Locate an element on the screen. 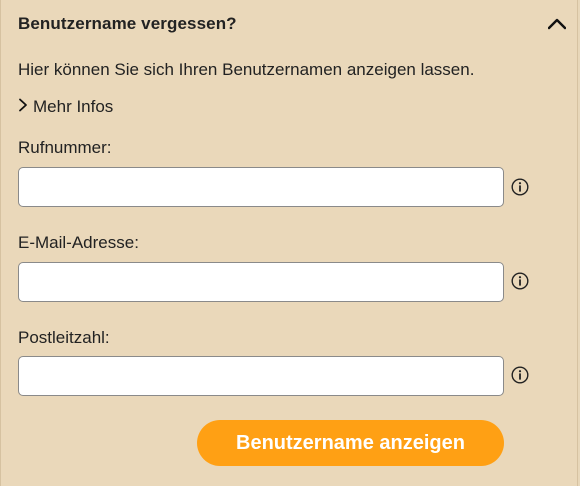 The height and width of the screenshot is (486, 580). email-input is located at coordinates (261, 282).